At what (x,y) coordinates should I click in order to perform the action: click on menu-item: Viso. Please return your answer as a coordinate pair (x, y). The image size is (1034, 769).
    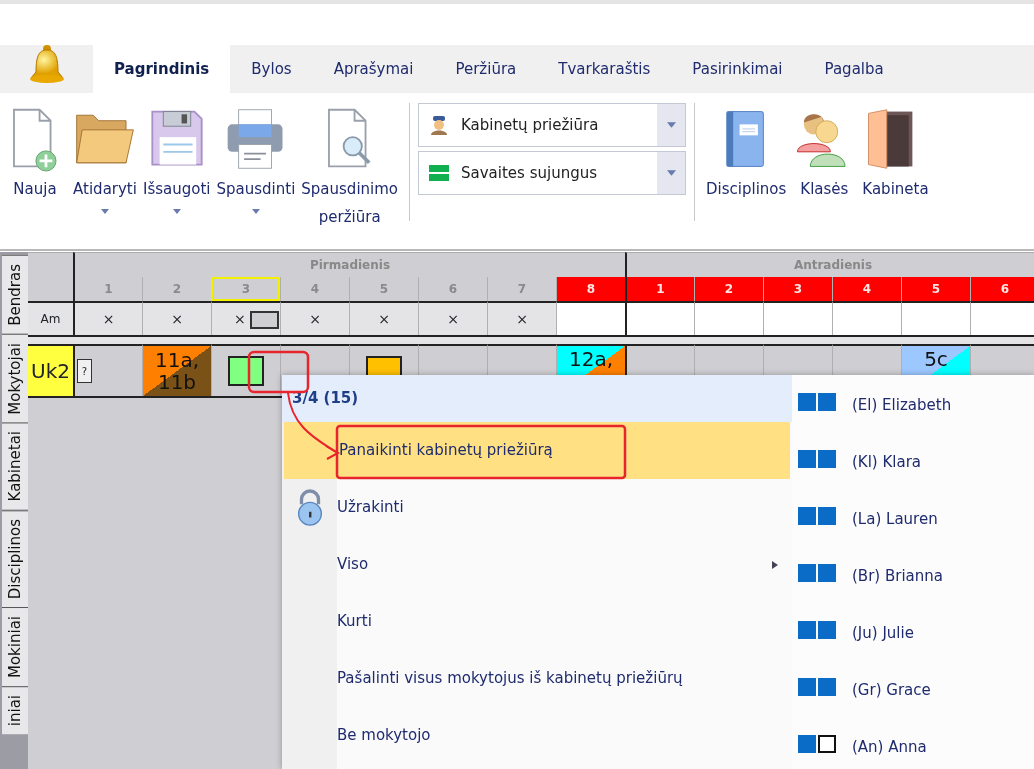
    Looking at the image, I should click on (537, 564).